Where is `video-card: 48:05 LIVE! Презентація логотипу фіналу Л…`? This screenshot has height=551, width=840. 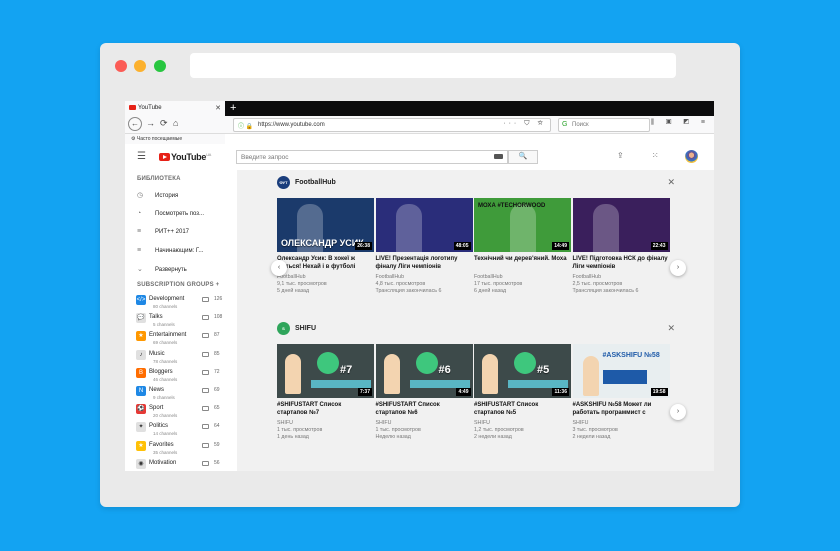
video-card: 48:05 LIVE! Презентація логотипу фіналу Л… is located at coordinates (424, 252).